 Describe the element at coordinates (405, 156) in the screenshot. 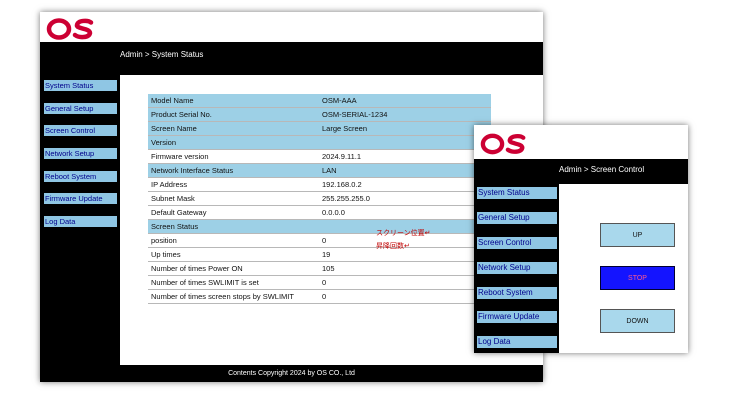

I see `row-value: 2024.9.11.1` at that location.